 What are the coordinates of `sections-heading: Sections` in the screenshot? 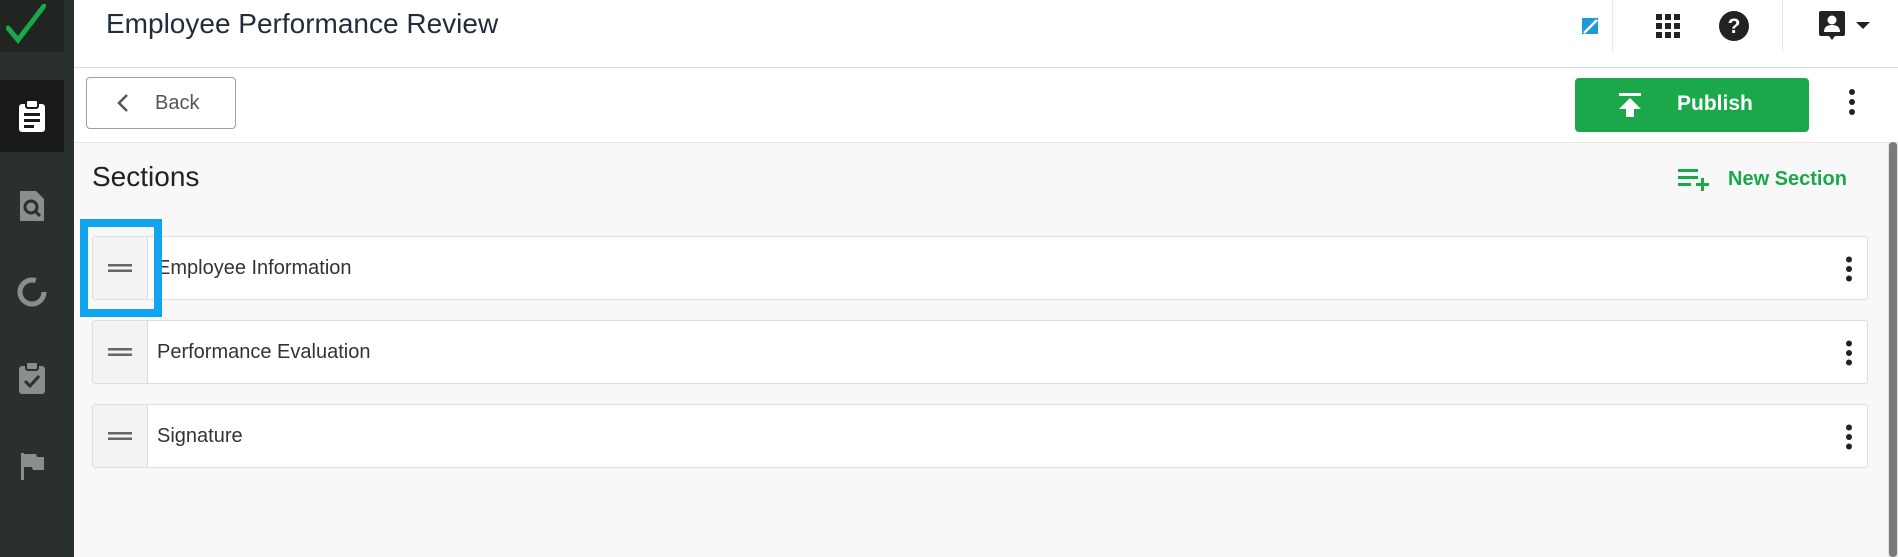 It's located at (146, 176).